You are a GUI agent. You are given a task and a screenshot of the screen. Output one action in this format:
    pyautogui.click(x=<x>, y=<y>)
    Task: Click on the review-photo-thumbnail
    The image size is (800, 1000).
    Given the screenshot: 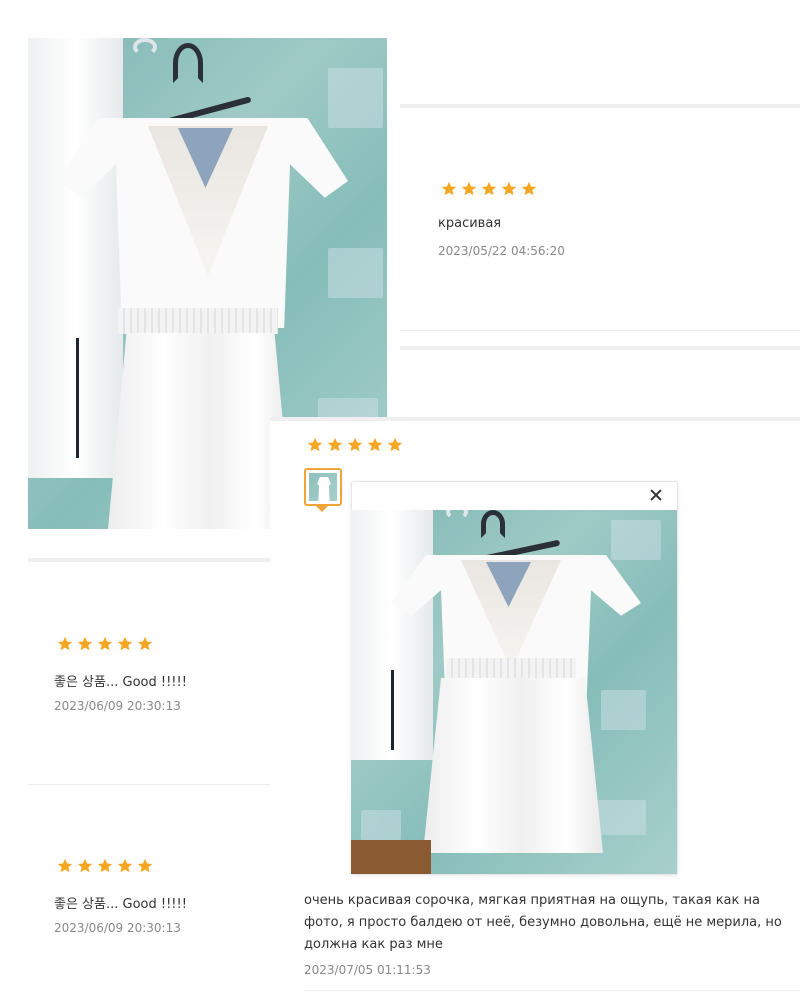 What is the action you would take?
    pyautogui.click(x=323, y=487)
    